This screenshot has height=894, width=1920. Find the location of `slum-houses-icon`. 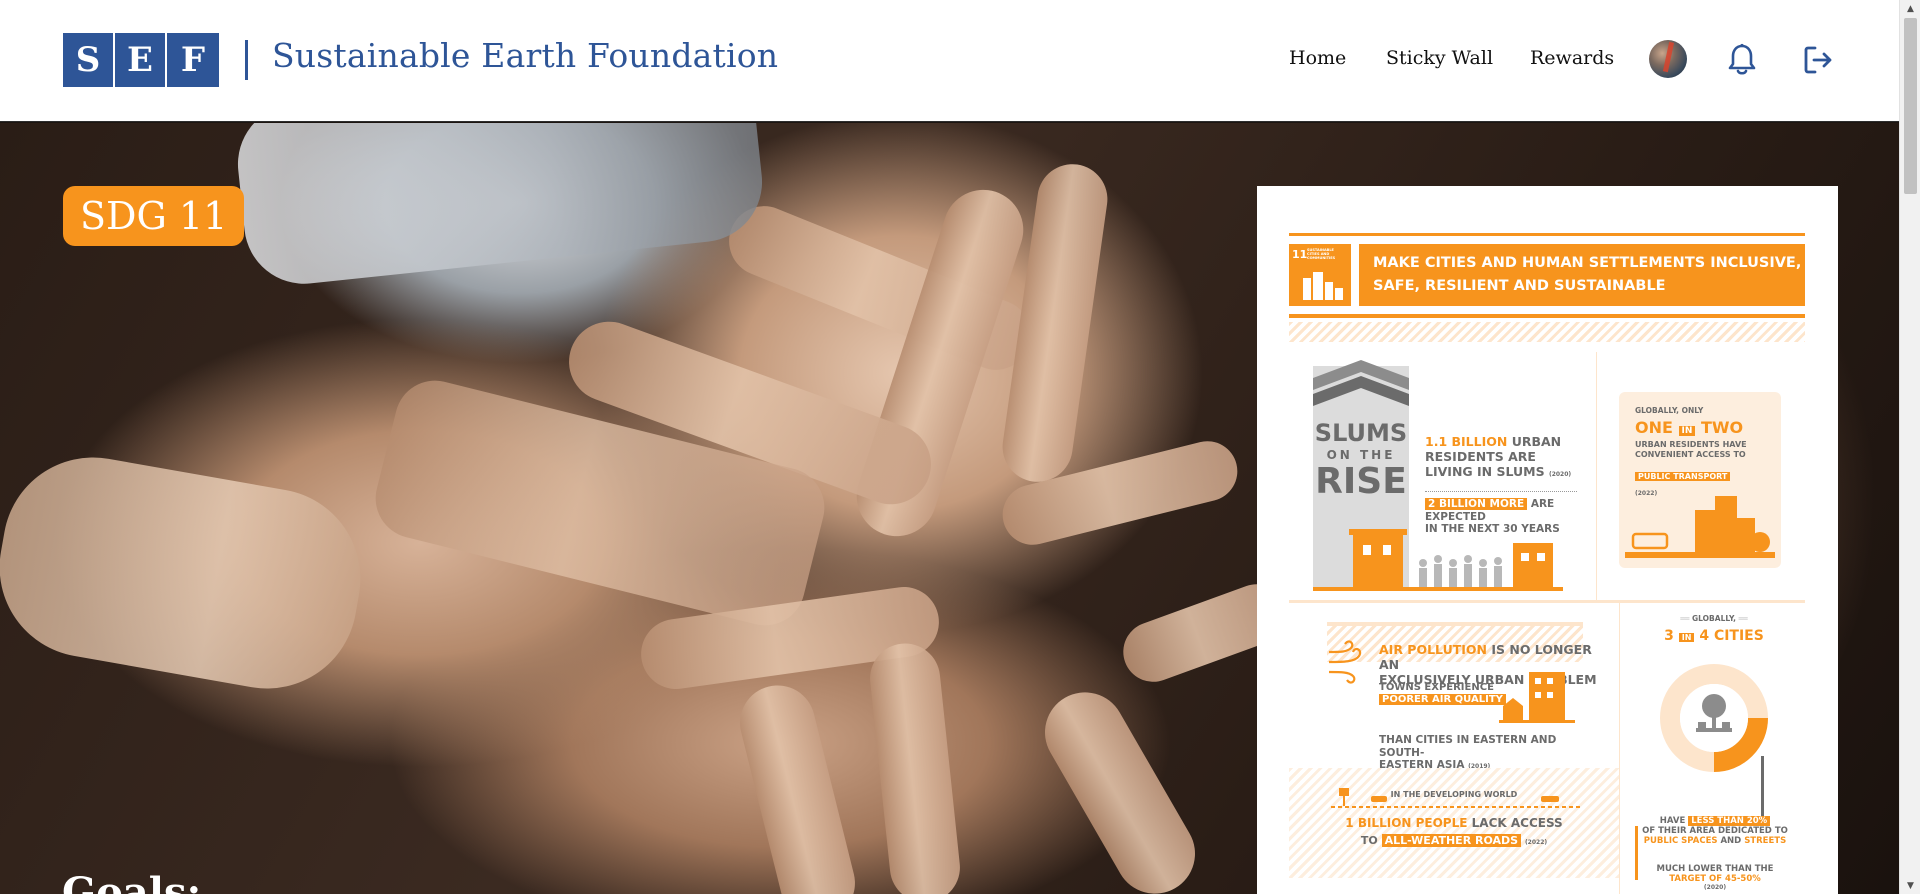

slum-houses-icon is located at coordinates (1438, 560).